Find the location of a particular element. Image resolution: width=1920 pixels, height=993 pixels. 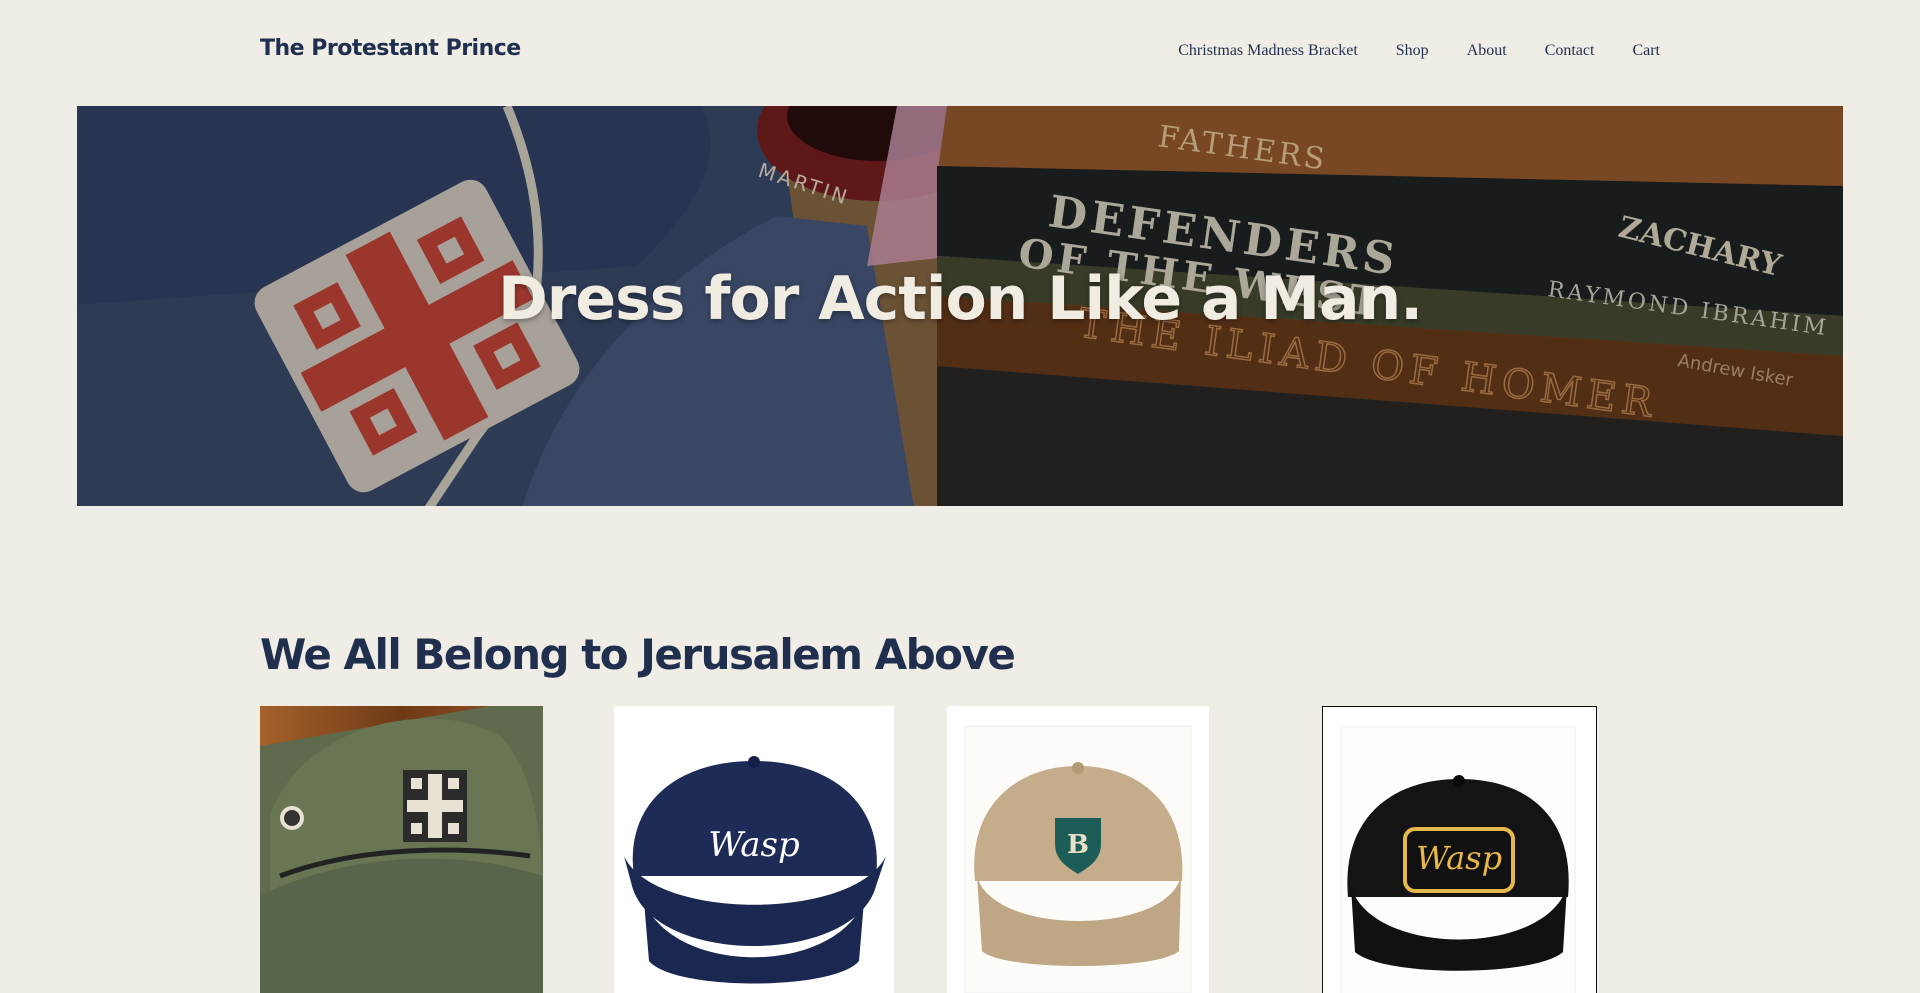

nav-christmas-madness-bracket: Christmas Madness Bracket is located at coordinates (1268, 51).